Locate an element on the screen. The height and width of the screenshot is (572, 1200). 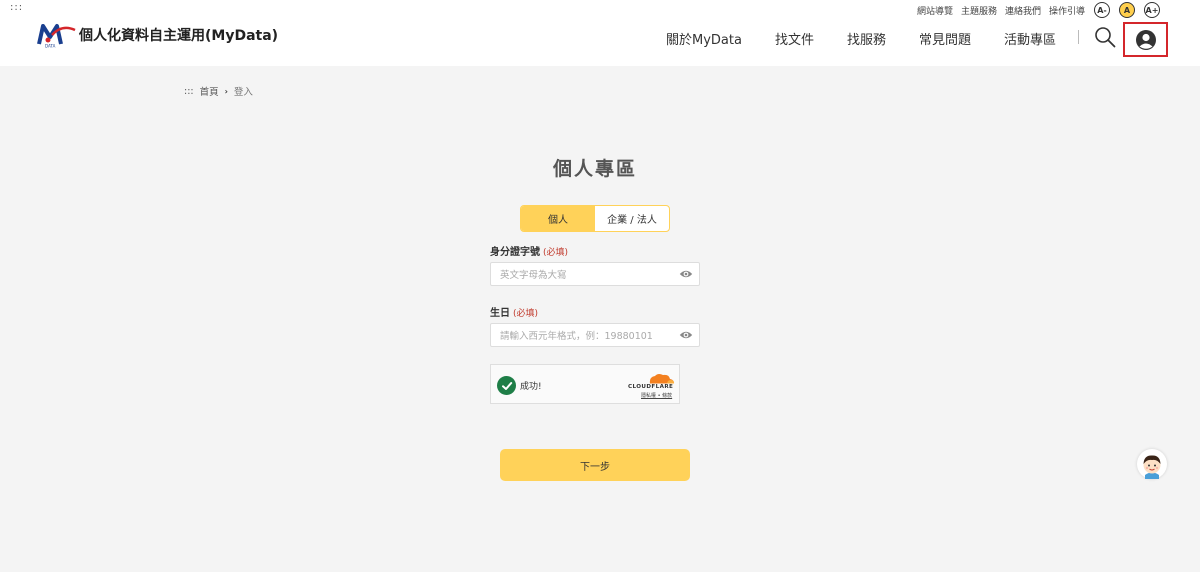
id-number-label: 身分證字號 (必填) is located at coordinates (529, 250).